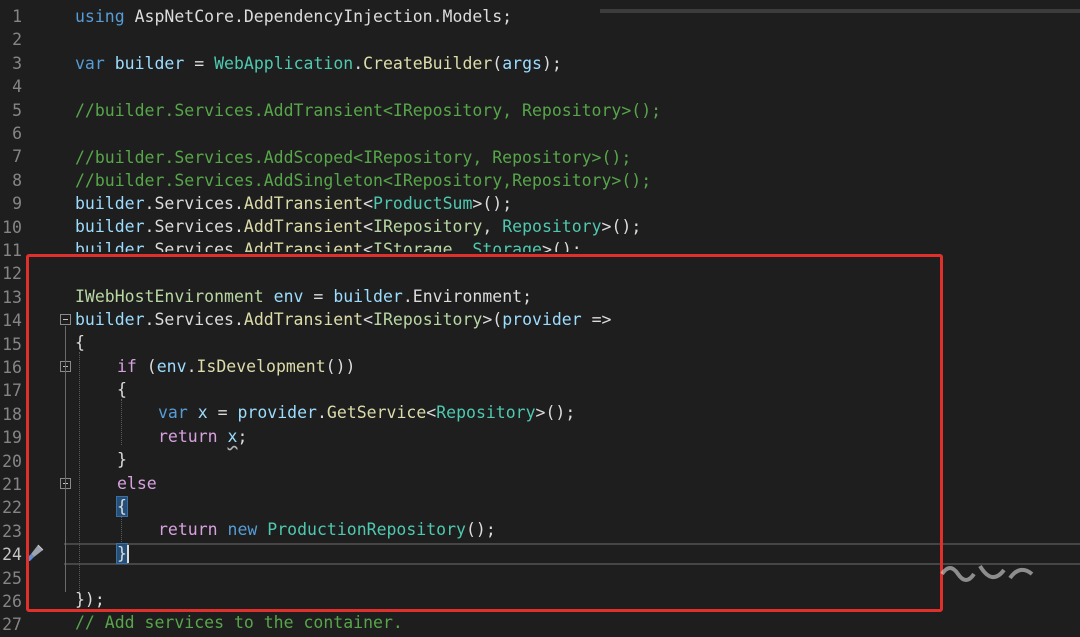  Describe the element at coordinates (12, 391) in the screenshot. I see `line-number: 17` at that location.